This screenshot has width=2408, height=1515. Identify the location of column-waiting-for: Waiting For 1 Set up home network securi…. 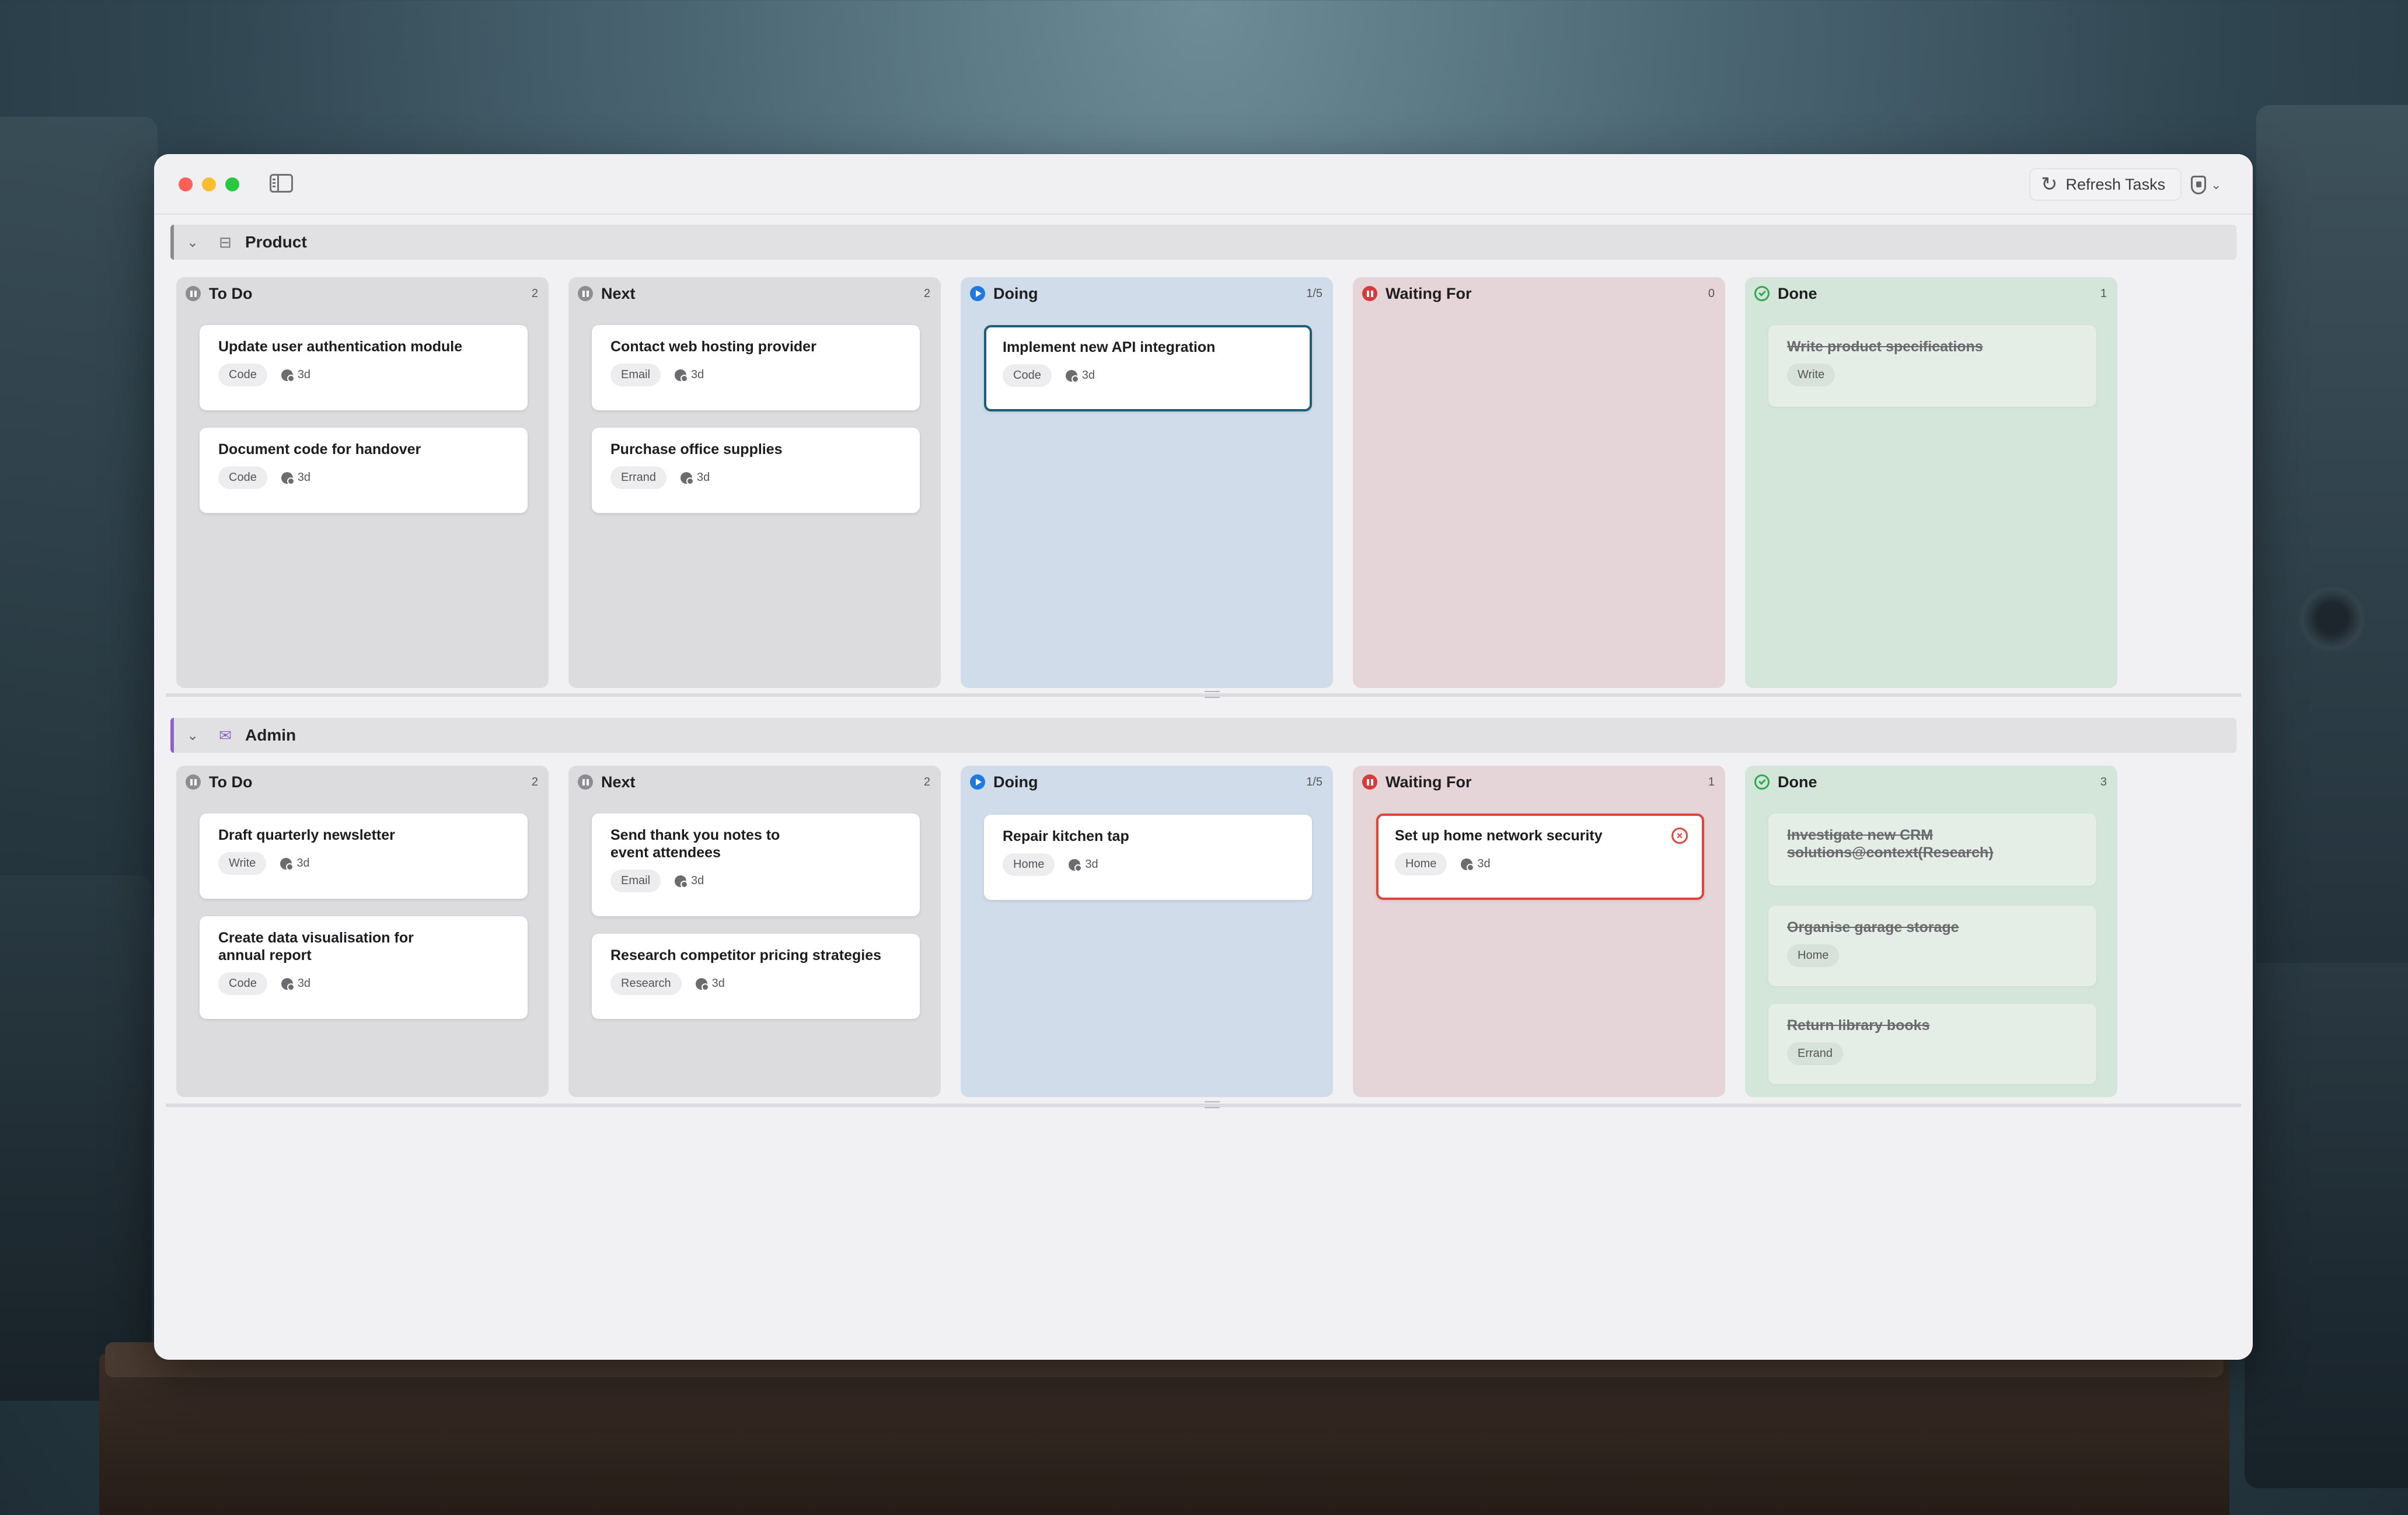
(1539, 931).